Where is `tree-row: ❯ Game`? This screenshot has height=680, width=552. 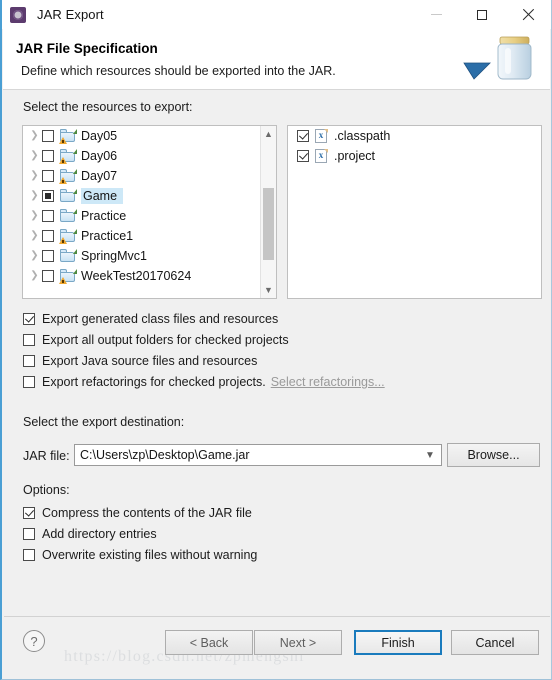 tree-row: ❯ Game is located at coordinates (149, 196).